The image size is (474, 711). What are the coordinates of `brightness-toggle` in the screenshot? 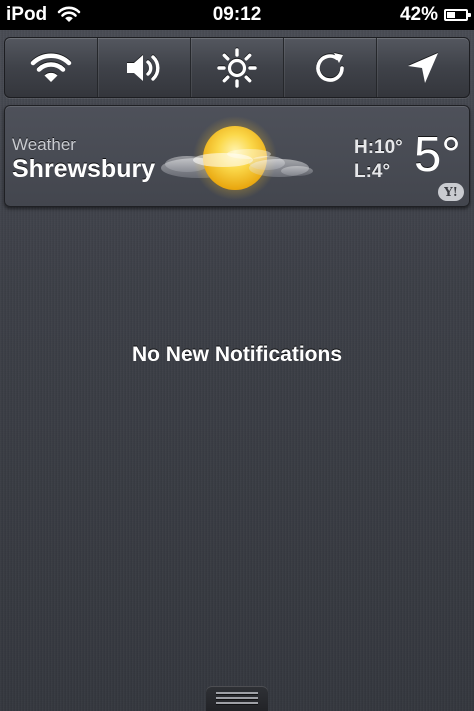 It's located at (237, 67).